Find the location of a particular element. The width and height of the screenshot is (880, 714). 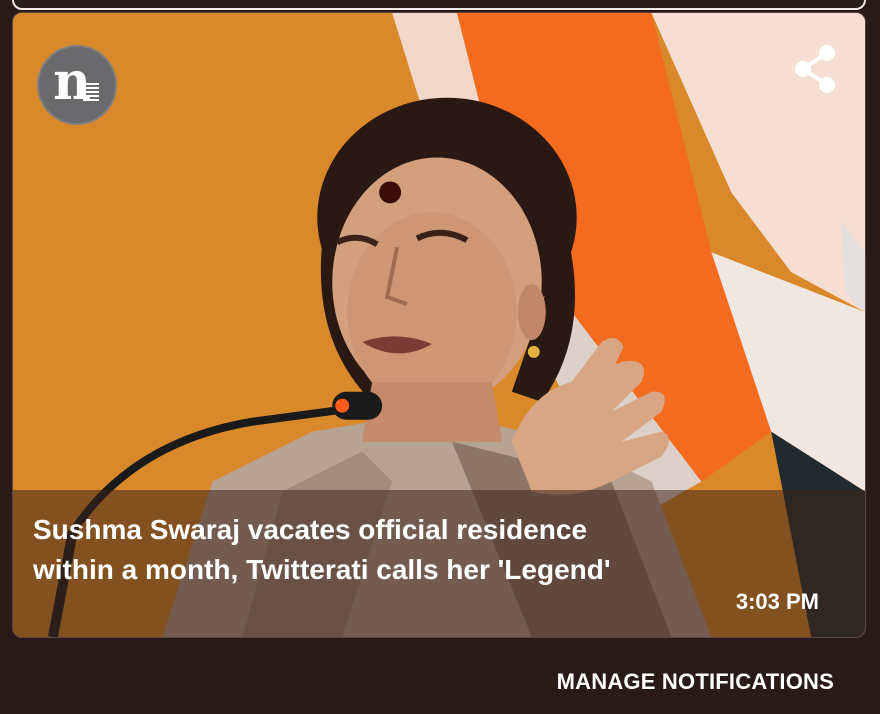

notification-time: 3:03 PM is located at coordinates (777, 601).